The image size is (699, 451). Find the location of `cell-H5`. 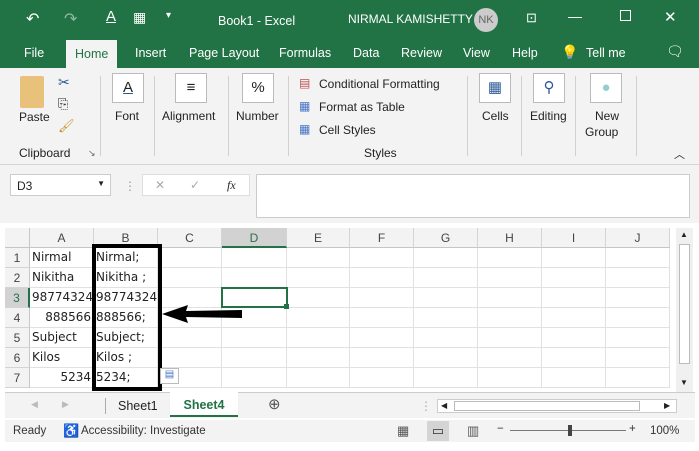

cell-H5 is located at coordinates (510, 338).